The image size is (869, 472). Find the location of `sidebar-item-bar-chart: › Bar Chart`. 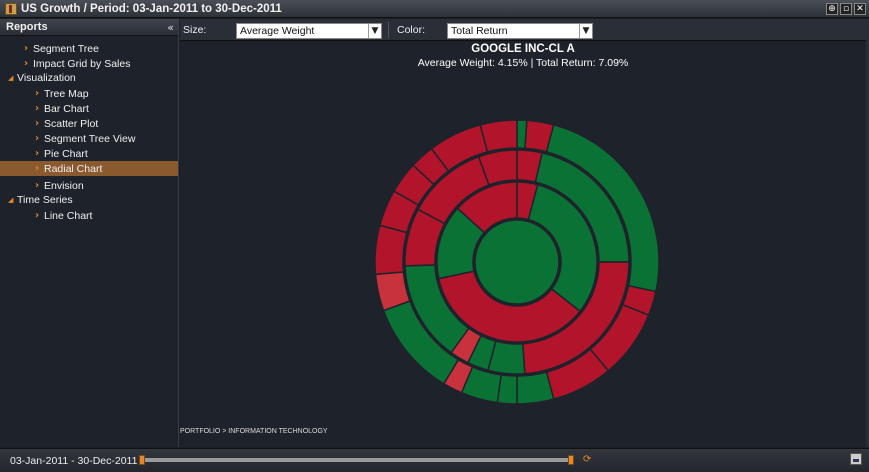

sidebar-item-bar-chart: › Bar Chart is located at coordinates (89, 108).